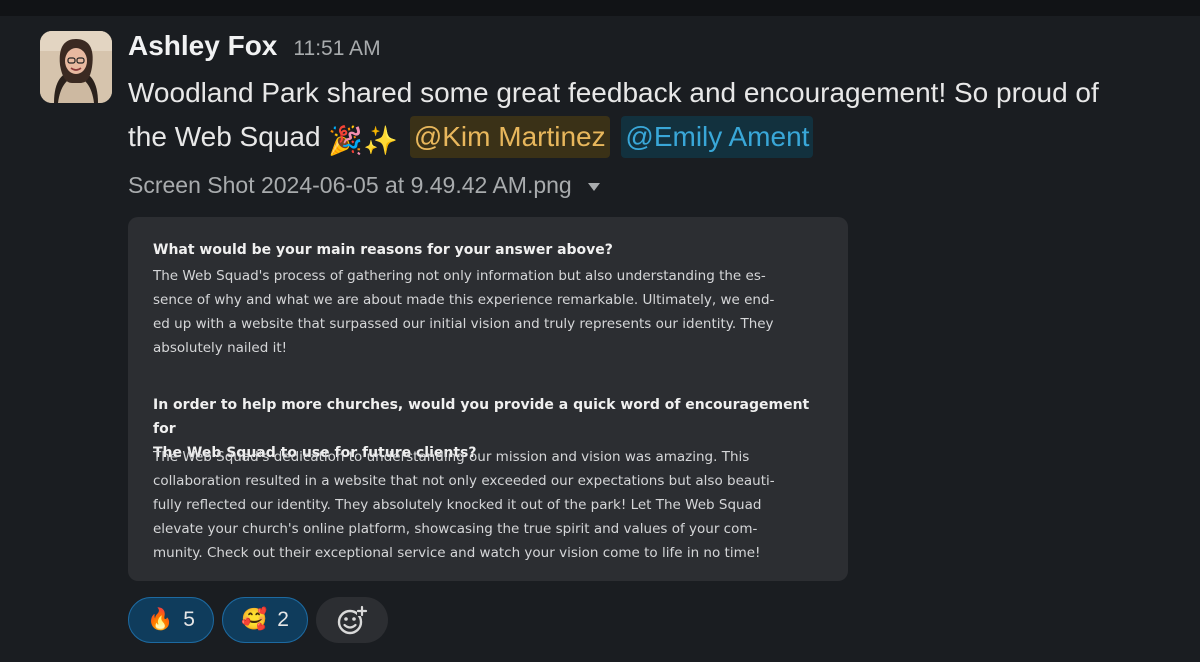  Describe the element at coordinates (336, 49) in the screenshot. I see `timestamp: 11:51 AM` at that location.